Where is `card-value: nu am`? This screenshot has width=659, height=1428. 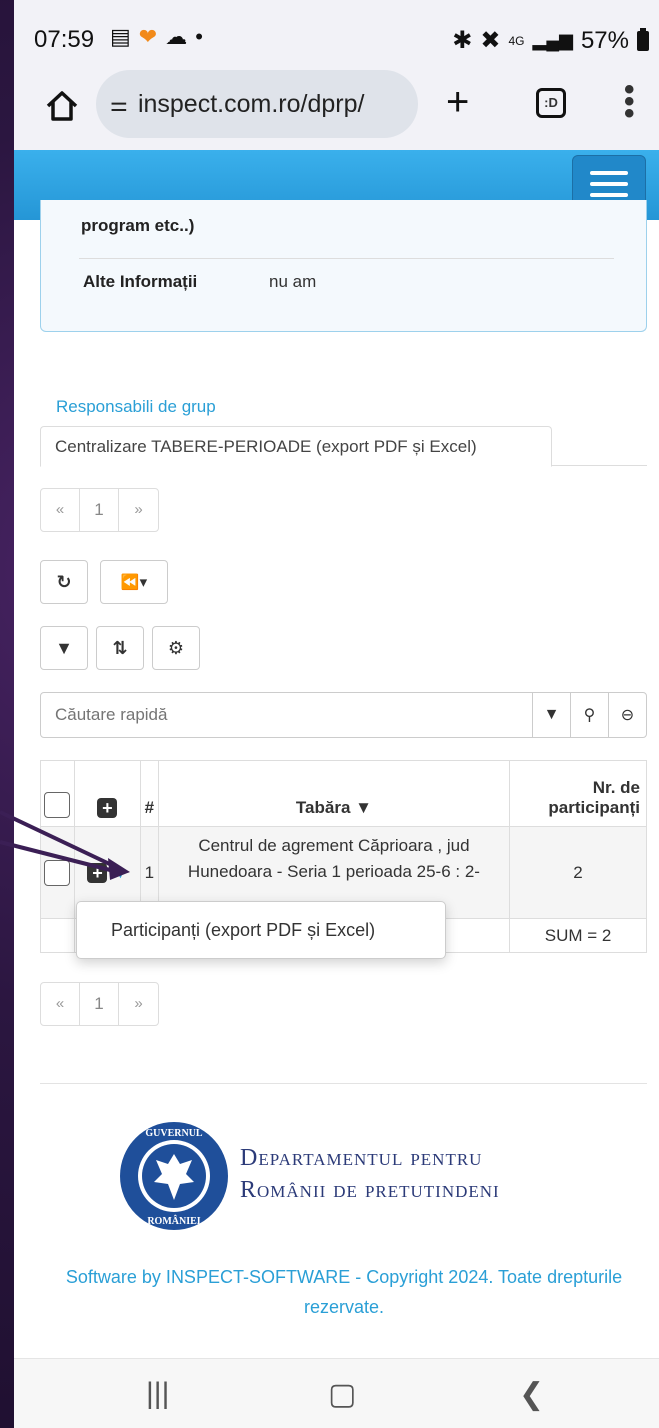
card-value: nu am is located at coordinates (293, 281).